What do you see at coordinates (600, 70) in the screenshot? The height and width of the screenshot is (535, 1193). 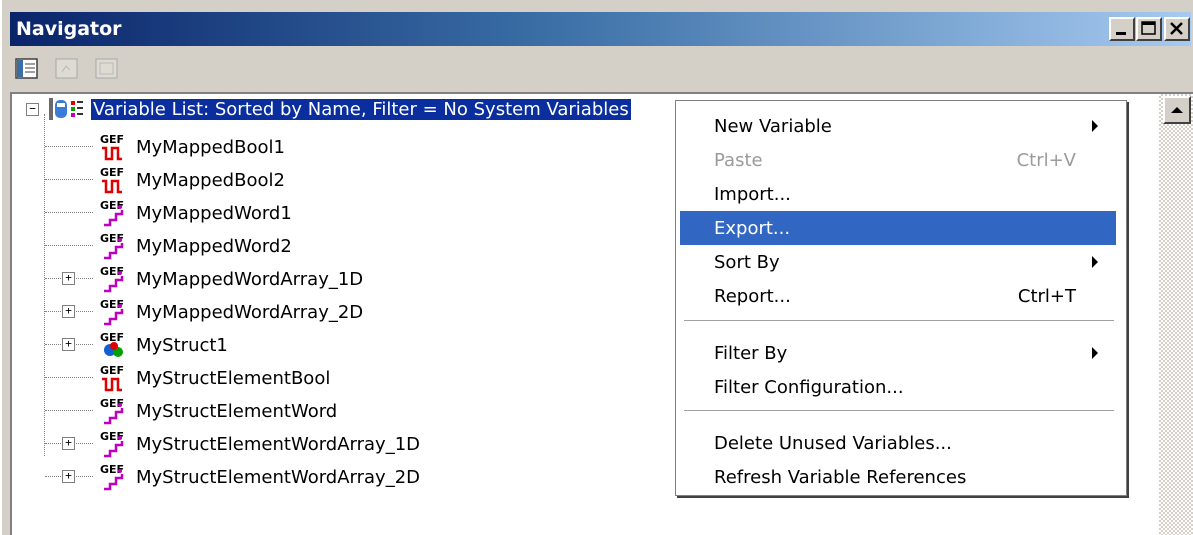 I see `toolbar` at bounding box center [600, 70].